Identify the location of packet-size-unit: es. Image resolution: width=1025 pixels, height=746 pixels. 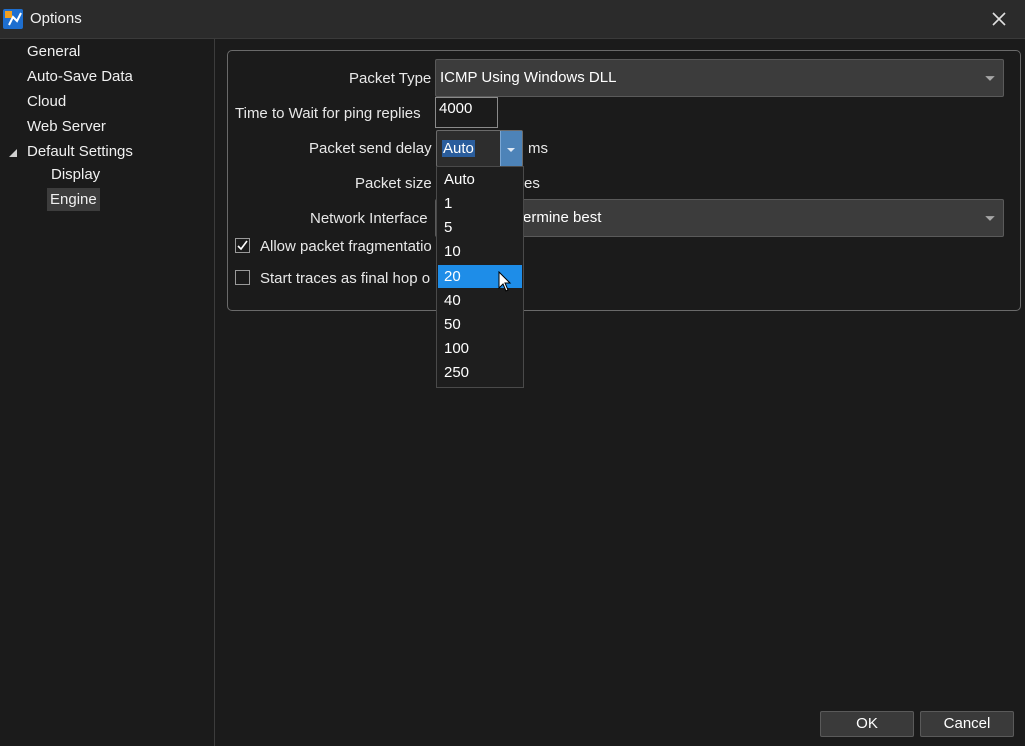
(532, 183).